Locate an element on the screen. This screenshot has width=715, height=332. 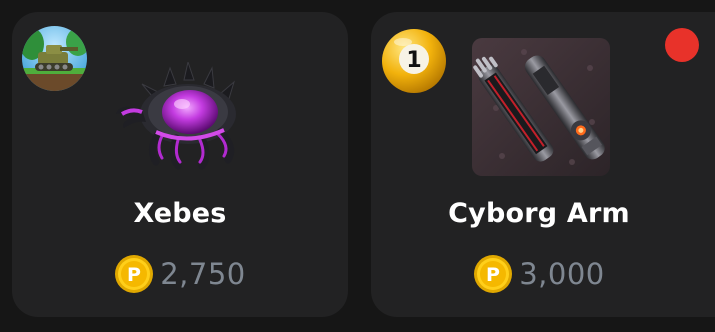
price-row: P 2,750 is located at coordinates (180, 274).